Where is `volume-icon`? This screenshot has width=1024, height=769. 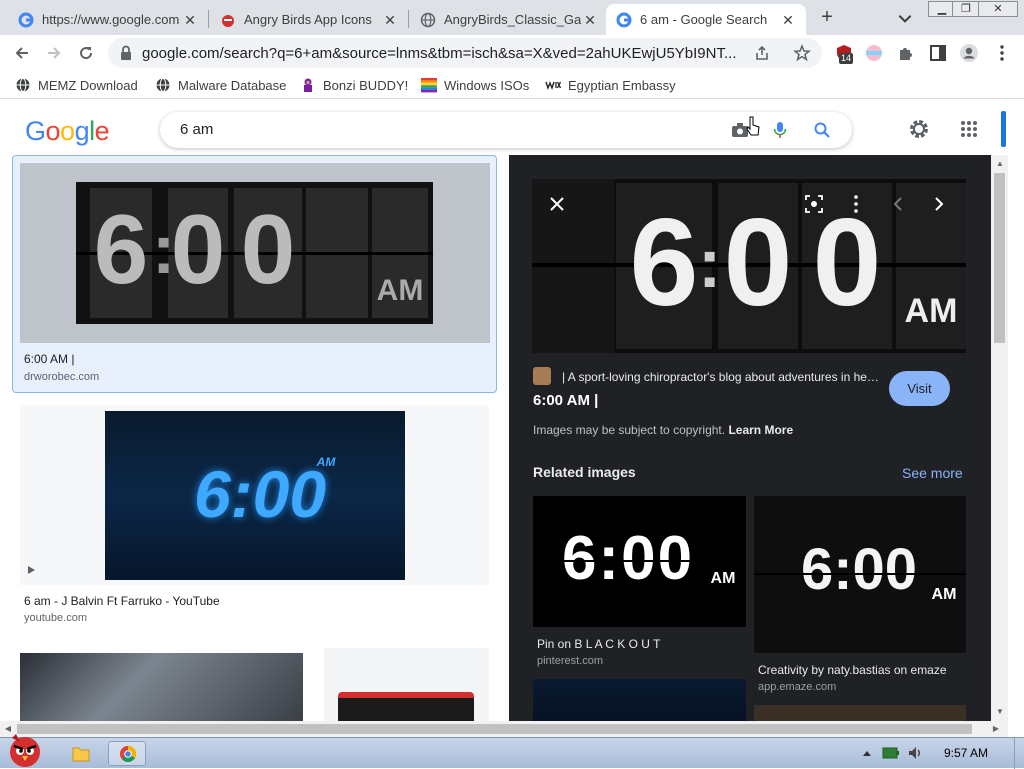 volume-icon is located at coordinates (915, 753).